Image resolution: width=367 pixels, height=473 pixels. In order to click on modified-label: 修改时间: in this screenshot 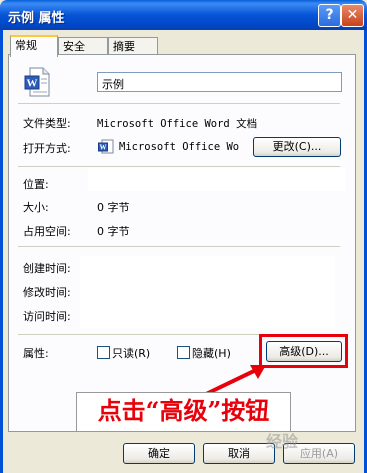, I will do `click(47, 292)`.